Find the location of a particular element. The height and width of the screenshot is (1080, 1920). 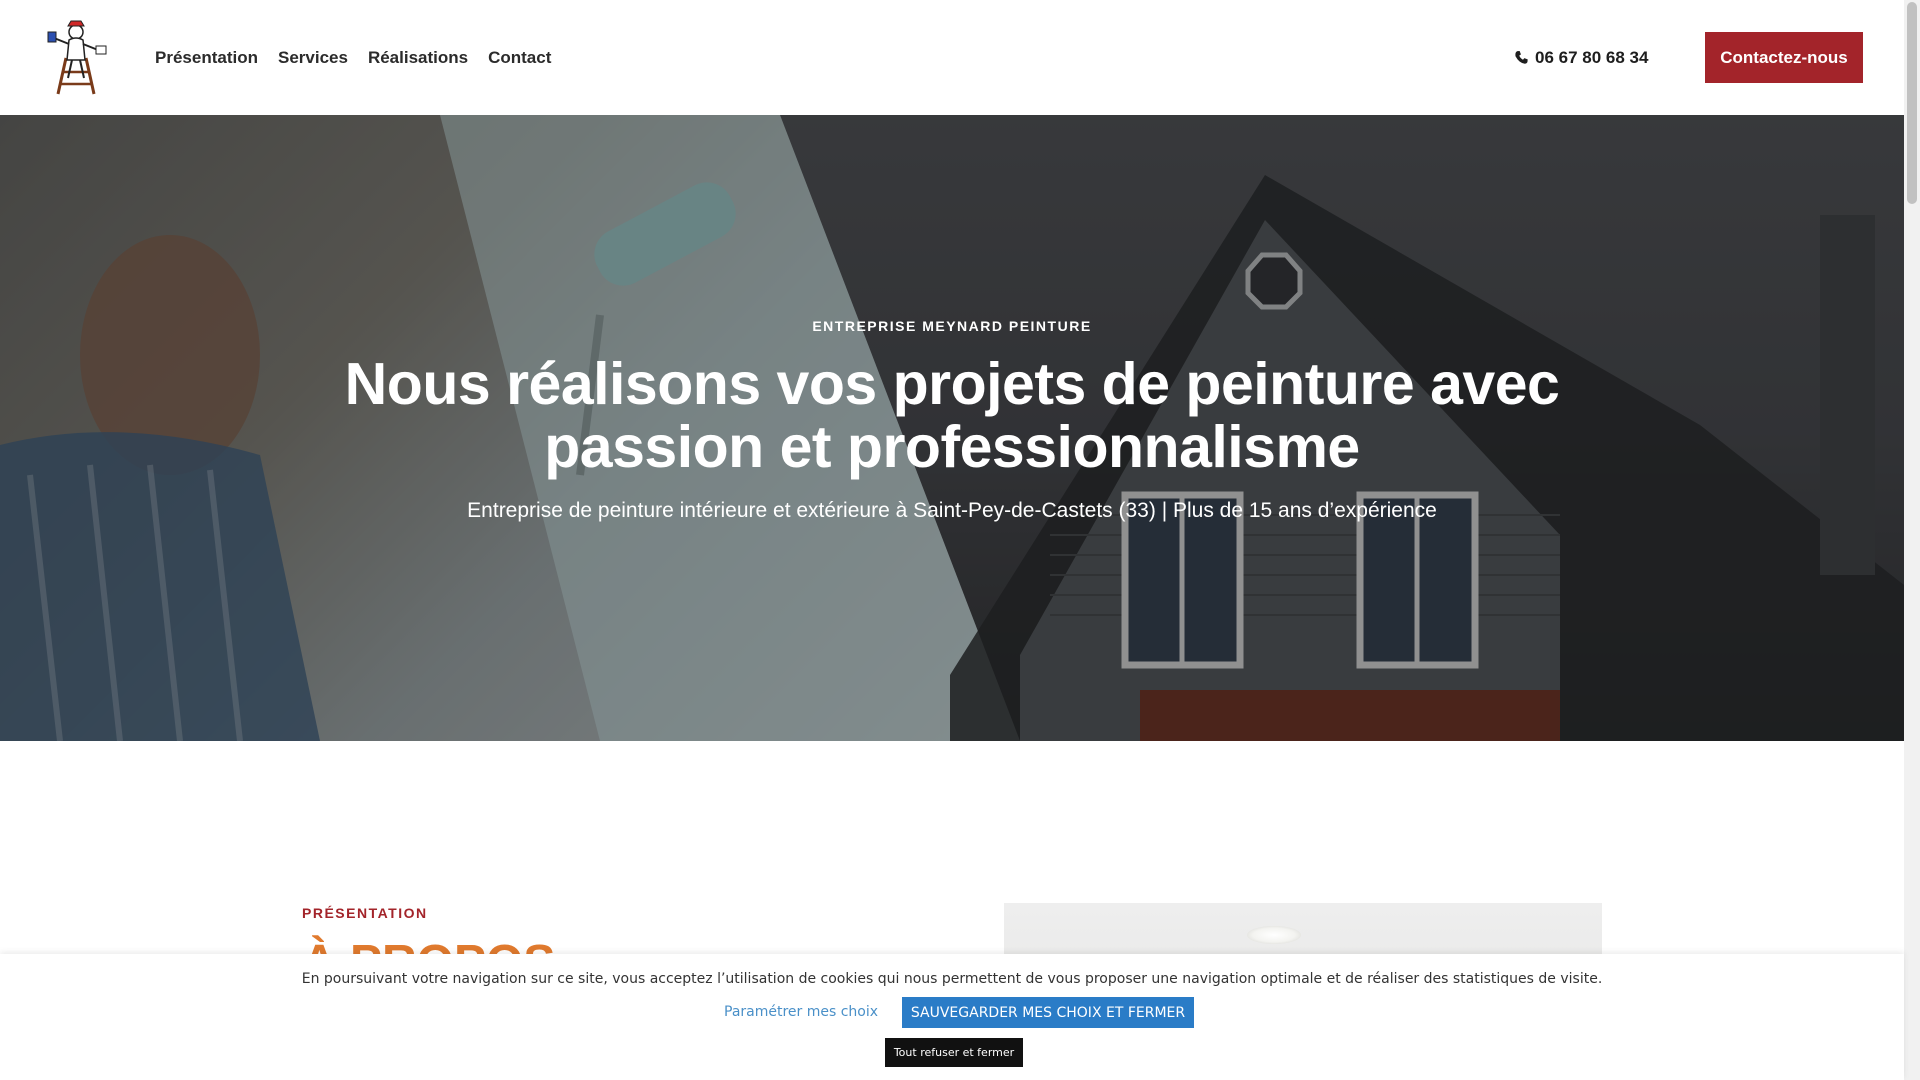

section-label: PRÉSENTATION is located at coordinates (365, 913).